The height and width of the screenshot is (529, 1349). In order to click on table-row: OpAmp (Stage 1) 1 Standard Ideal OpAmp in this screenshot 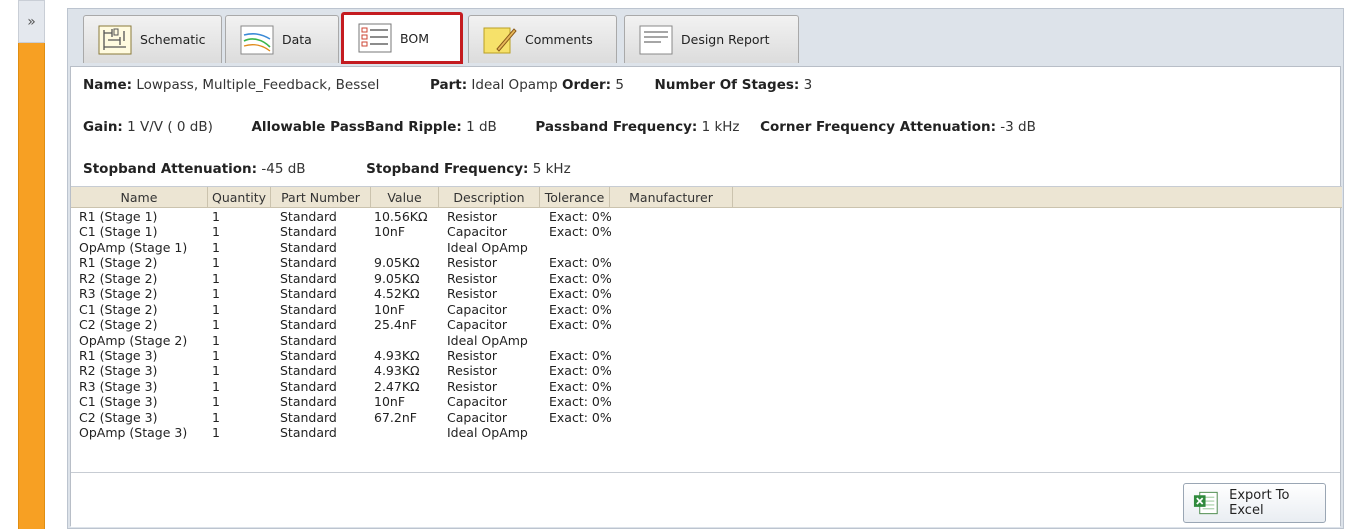, I will do `click(706, 247)`.